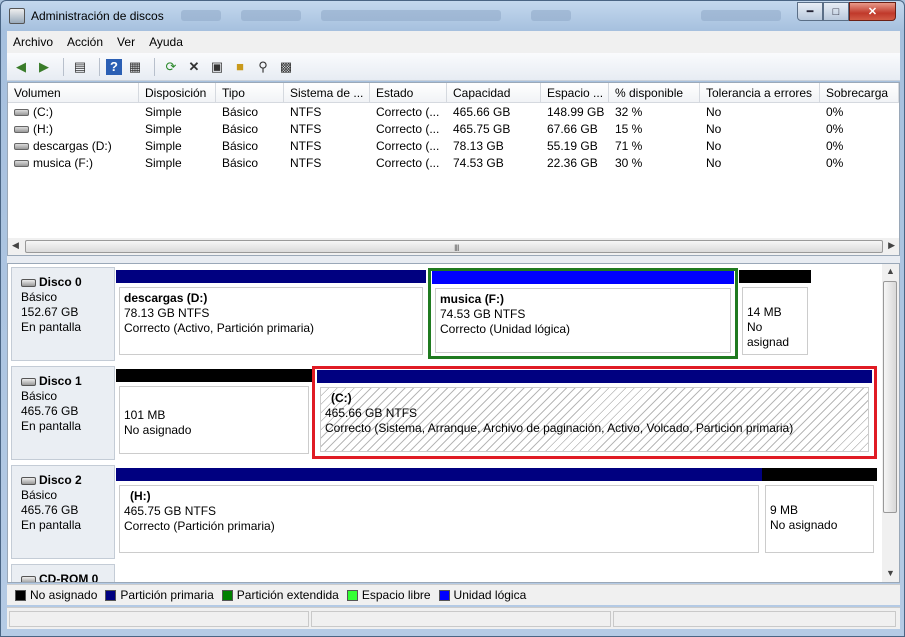 The height and width of the screenshot is (637, 905). What do you see at coordinates (114, 66) in the screenshot?
I see `help-icon: ?` at bounding box center [114, 66].